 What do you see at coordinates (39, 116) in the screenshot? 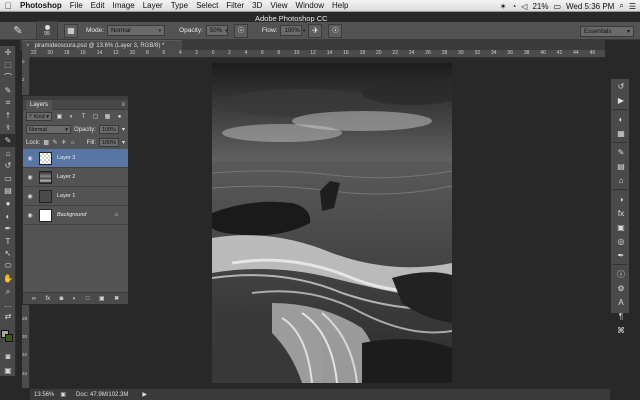
I see `filter-kind-select: ⌕ Kind ▾` at bounding box center [39, 116].